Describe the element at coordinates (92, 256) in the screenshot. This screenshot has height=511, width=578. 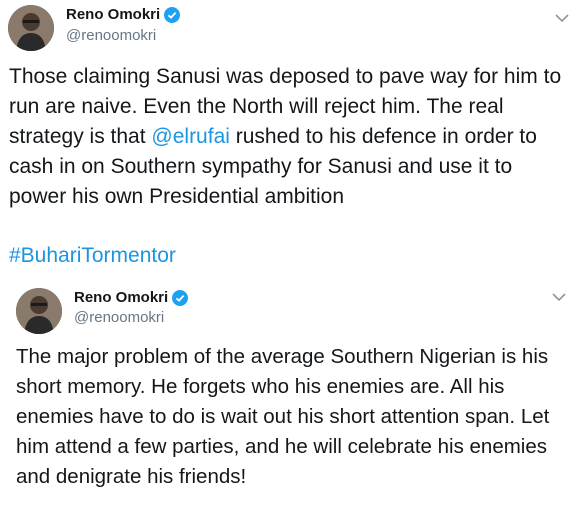
I see `hashtag-link: #BuhariTormentor` at that location.